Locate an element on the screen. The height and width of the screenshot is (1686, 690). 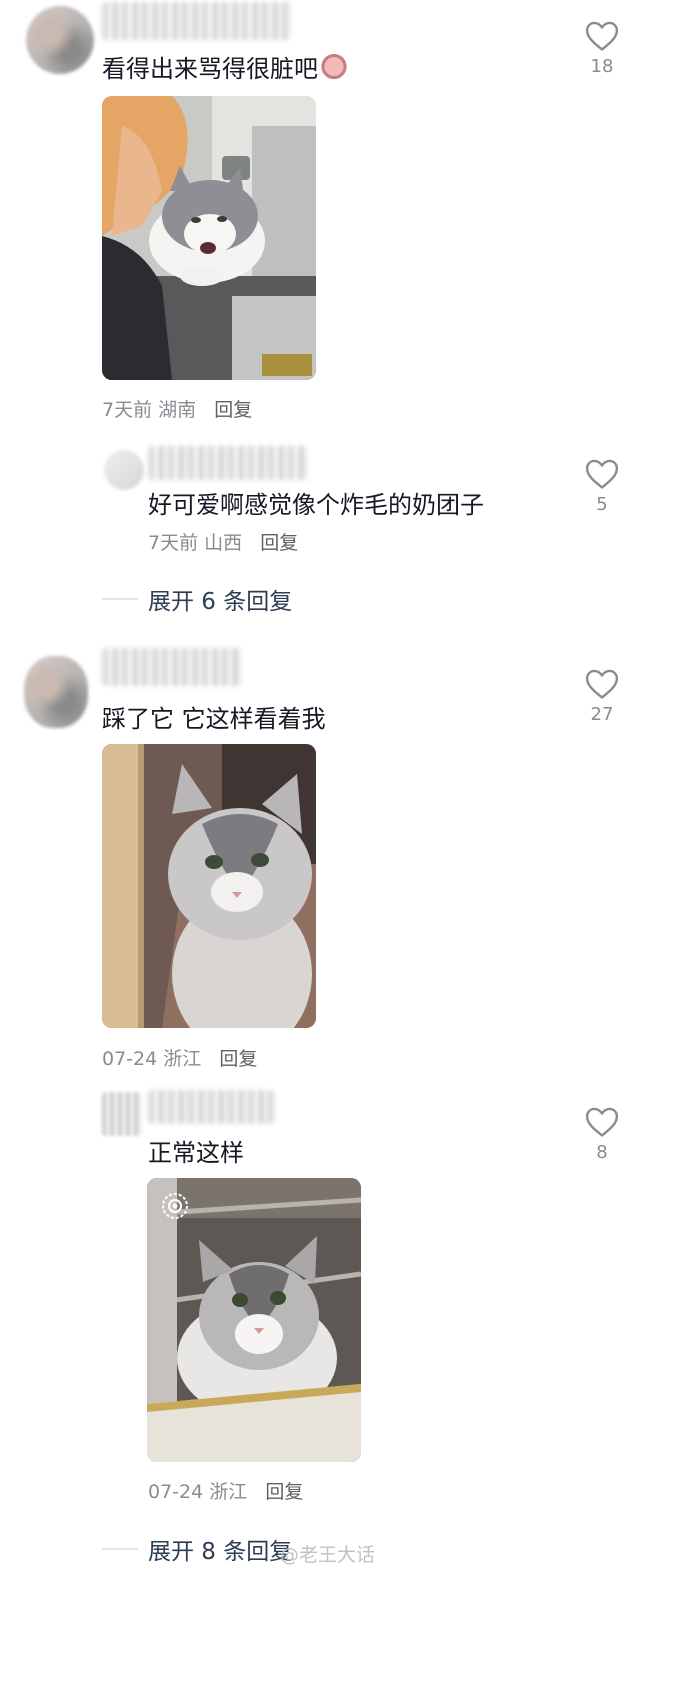
like-count: 27 is located at coordinates (602, 714).